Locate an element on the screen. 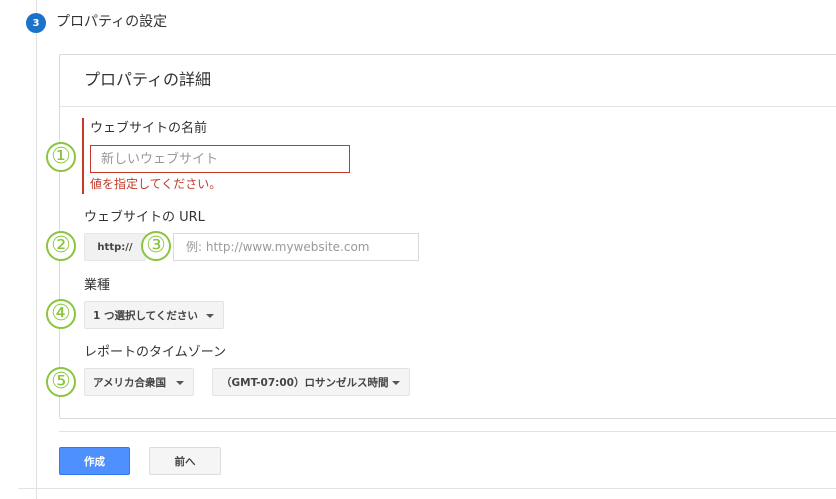  card-title: プロパティの詳細 is located at coordinates (148, 79).